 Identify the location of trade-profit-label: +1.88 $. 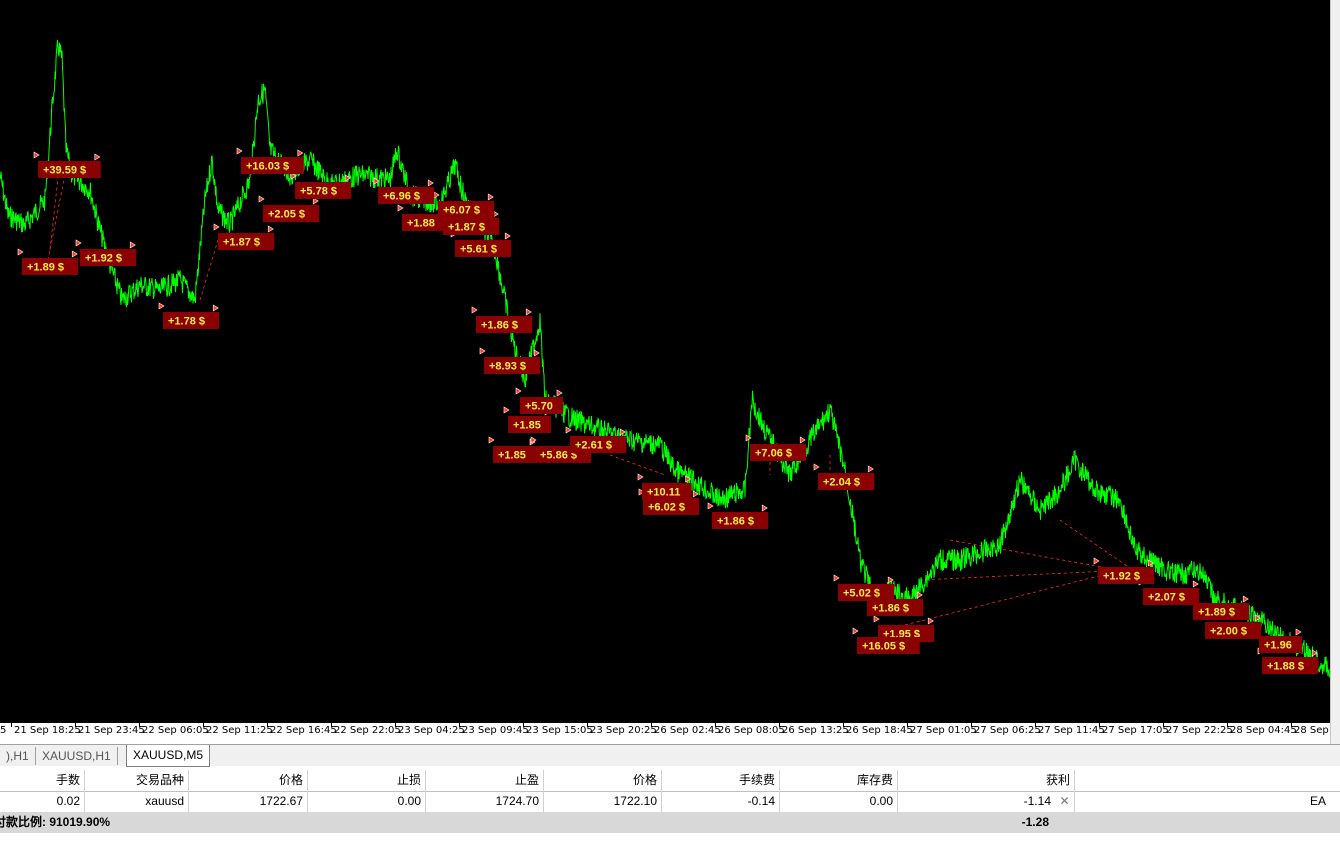
(1290, 665).